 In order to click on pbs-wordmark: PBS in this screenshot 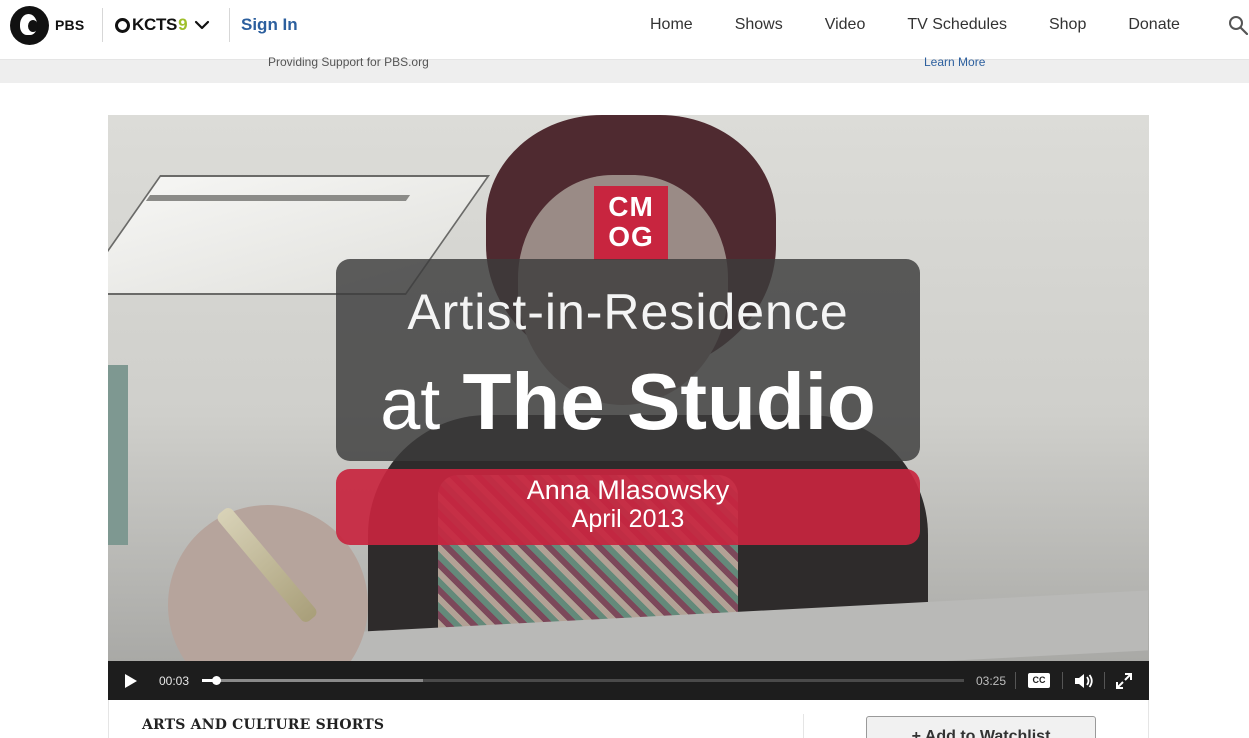, I will do `click(70, 25)`.